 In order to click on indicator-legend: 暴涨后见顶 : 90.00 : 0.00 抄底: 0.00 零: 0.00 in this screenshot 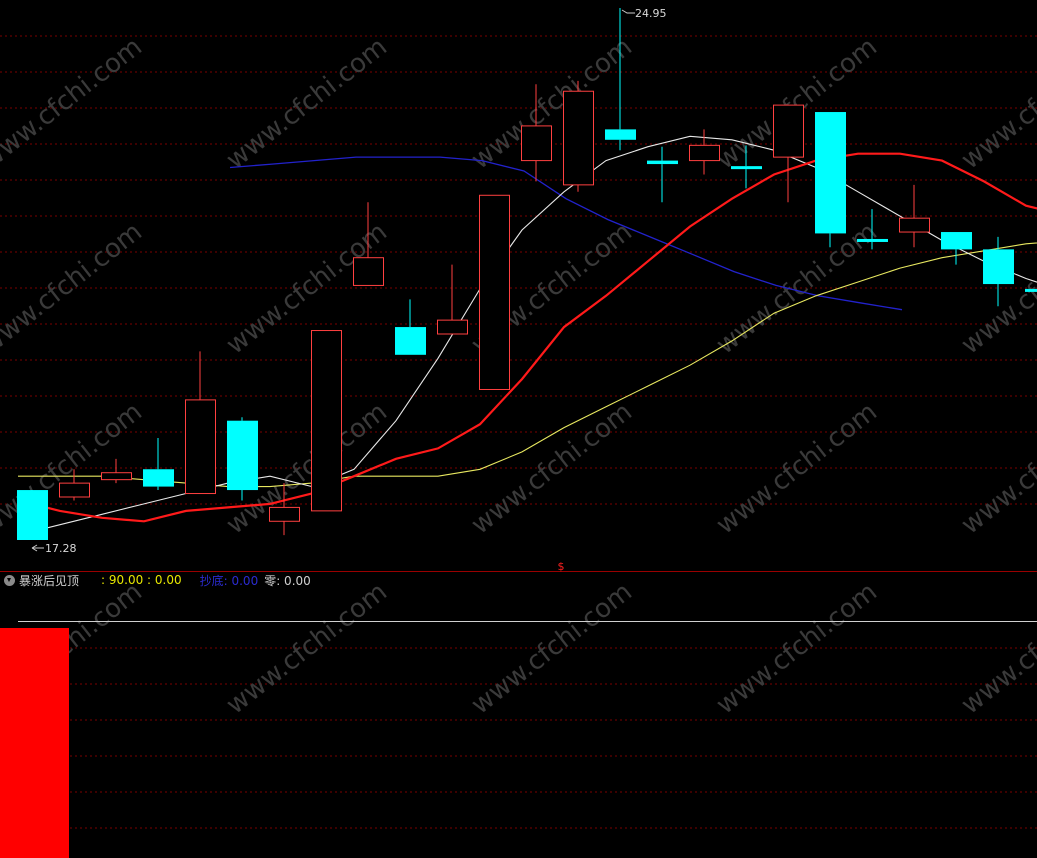, I will do `click(157, 580)`.